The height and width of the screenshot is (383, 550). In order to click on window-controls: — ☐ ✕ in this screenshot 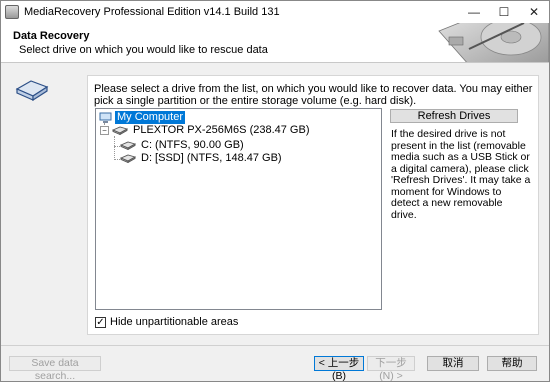, I will do `click(504, 12)`.